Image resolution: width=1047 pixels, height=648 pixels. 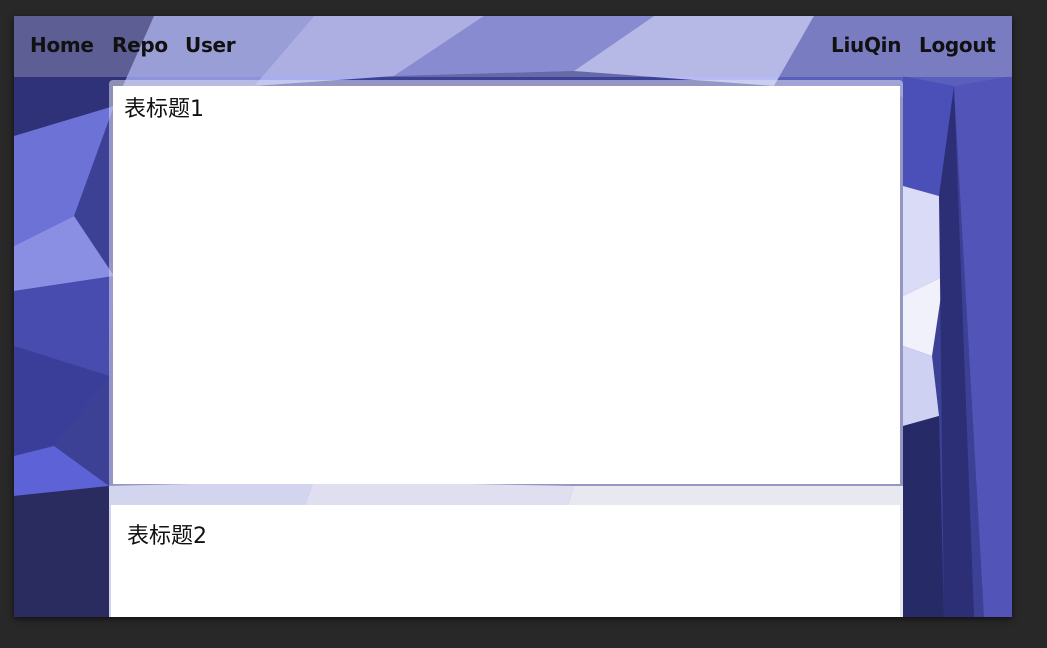 What do you see at coordinates (62, 45) in the screenshot?
I see `nav-home-link: Home` at bounding box center [62, 45].